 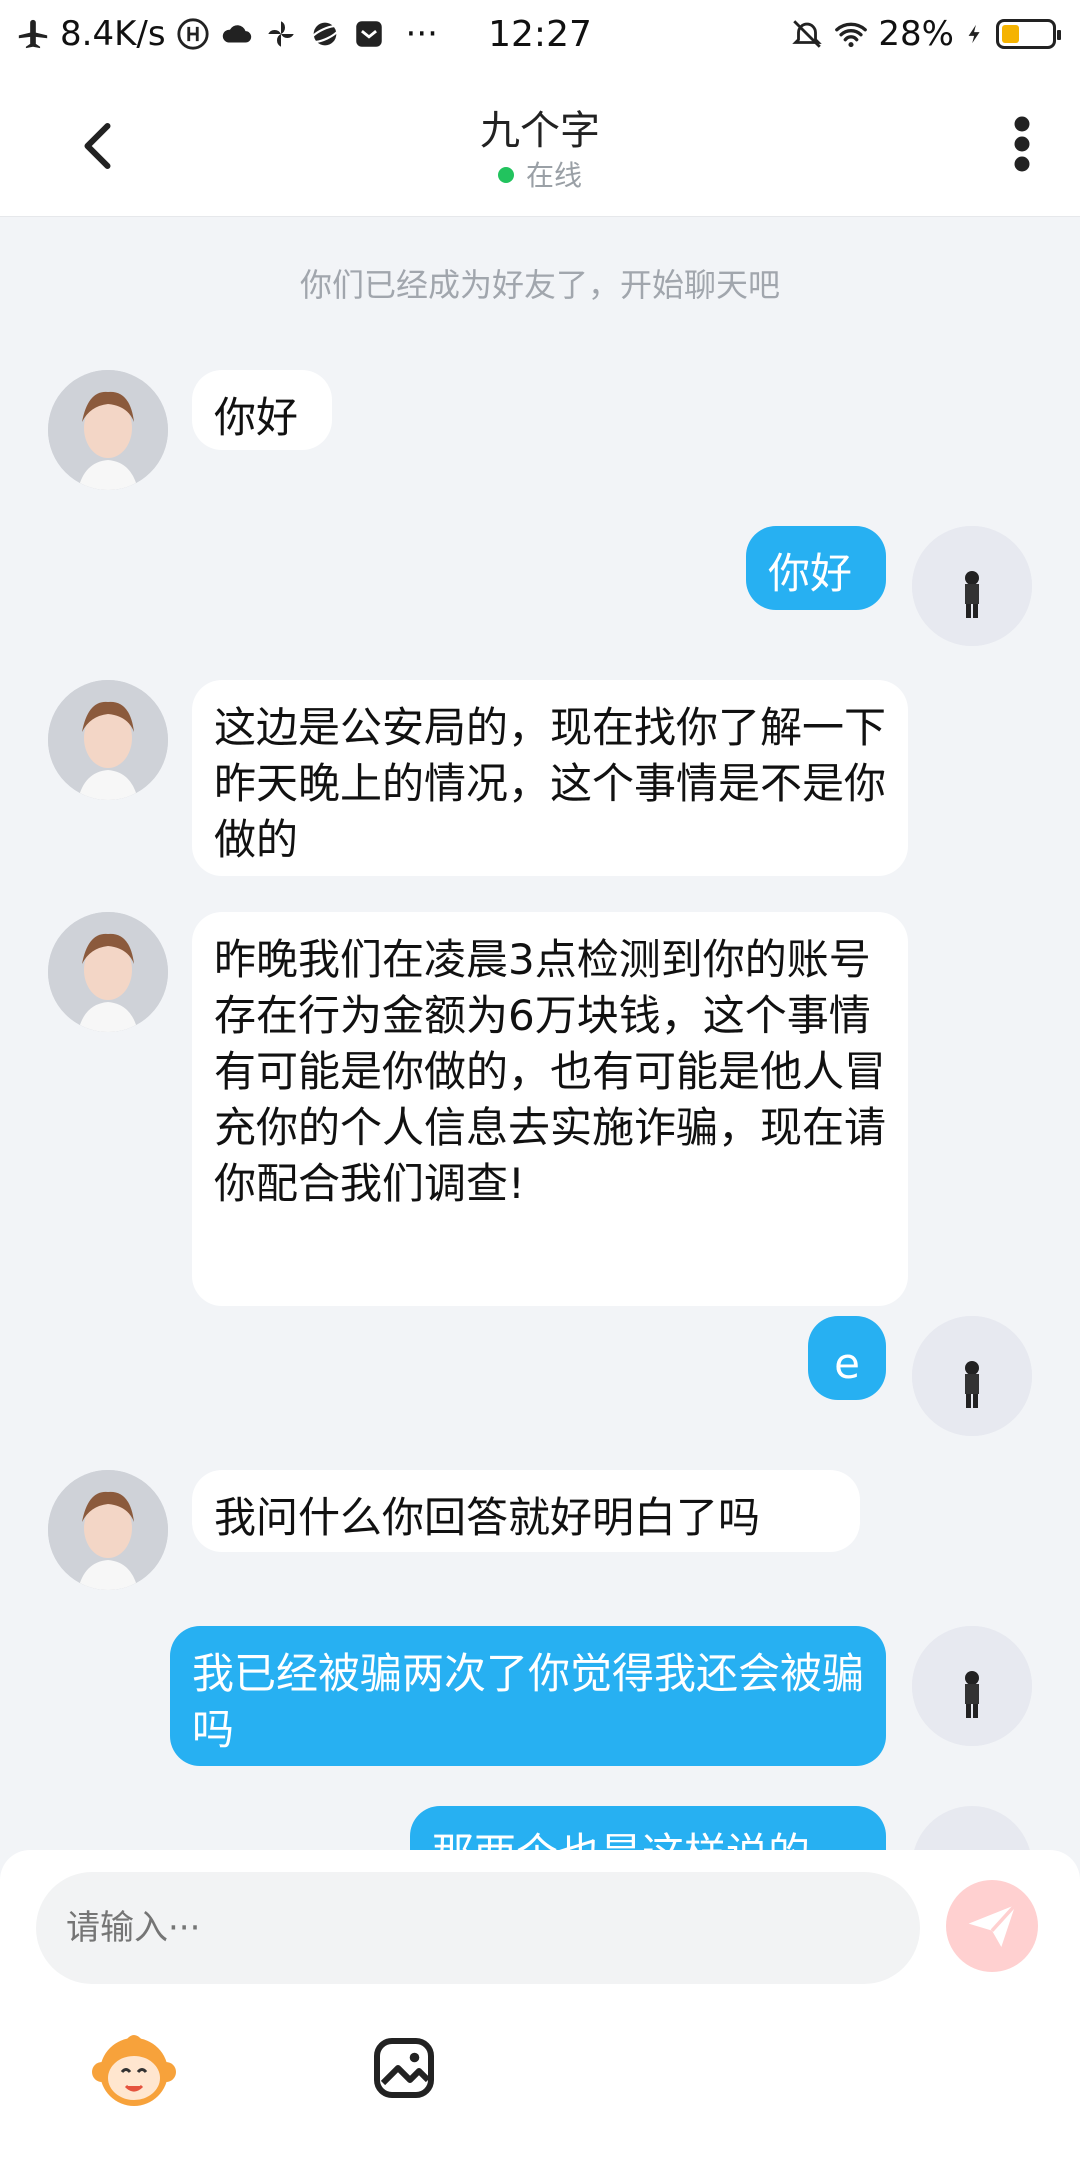 What do you see at coordinates (916, 34) in the screenshot?
I see `battery-percent: 28%` at bounding box center [916, 34].